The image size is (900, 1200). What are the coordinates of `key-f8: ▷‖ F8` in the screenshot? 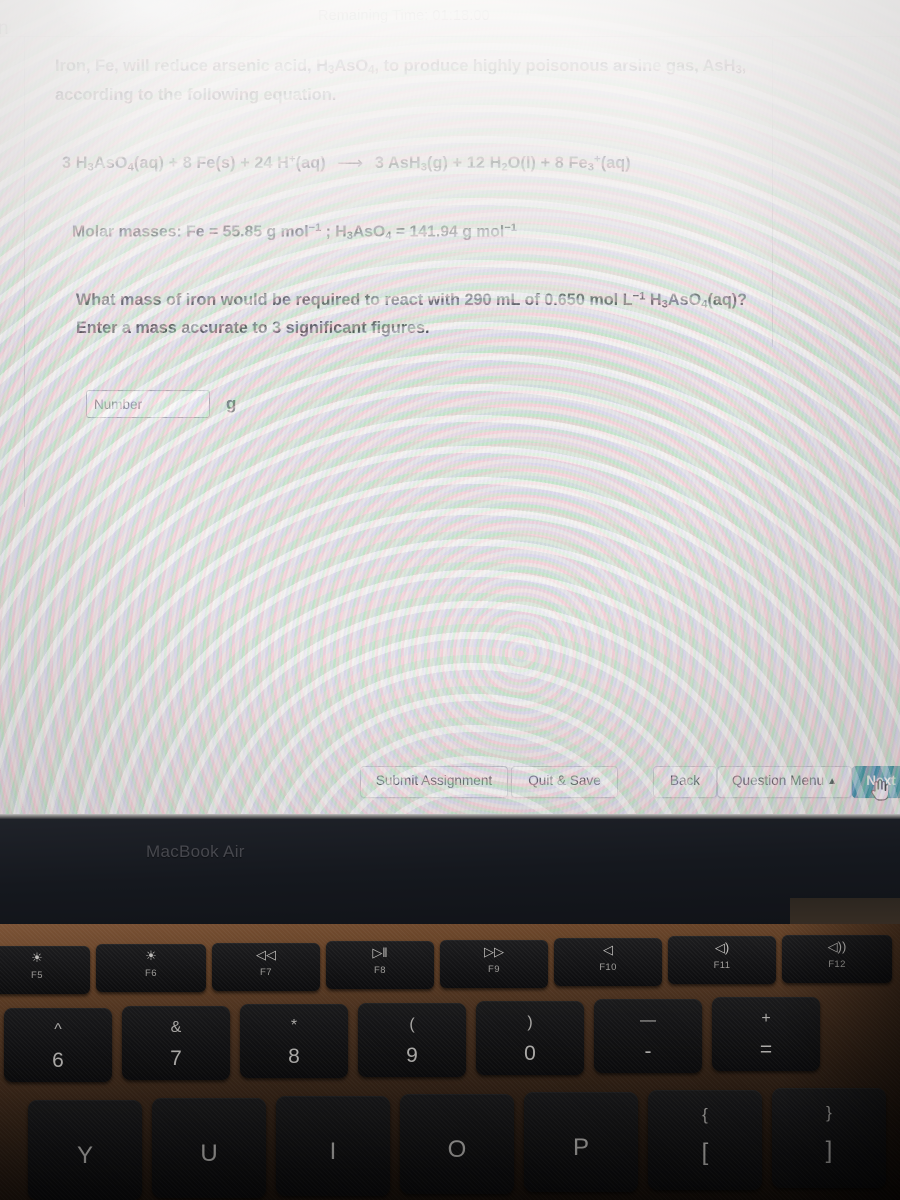 It's located at (380, 965).